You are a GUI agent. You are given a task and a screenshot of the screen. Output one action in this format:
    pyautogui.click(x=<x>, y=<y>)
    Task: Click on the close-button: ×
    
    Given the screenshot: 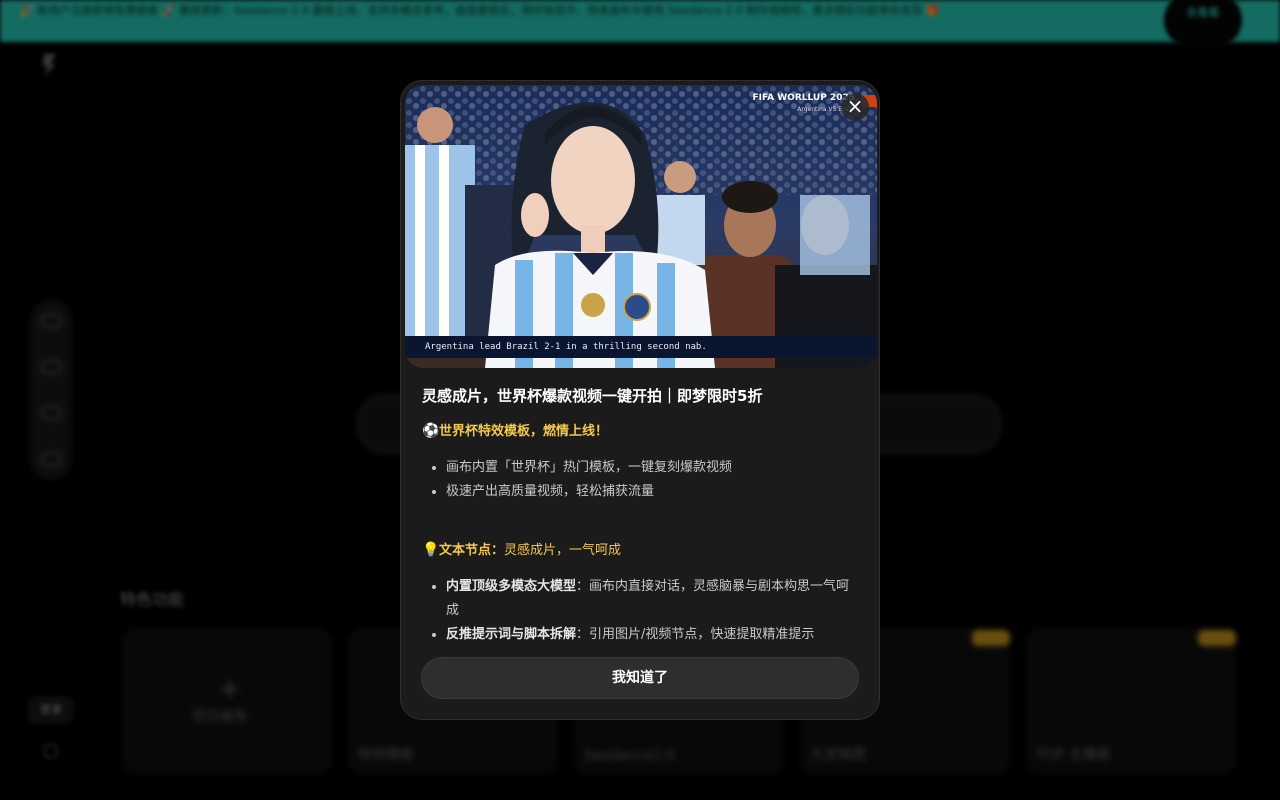 What is the action you would take?
    pyautogui.click(x=855, y=107)
    